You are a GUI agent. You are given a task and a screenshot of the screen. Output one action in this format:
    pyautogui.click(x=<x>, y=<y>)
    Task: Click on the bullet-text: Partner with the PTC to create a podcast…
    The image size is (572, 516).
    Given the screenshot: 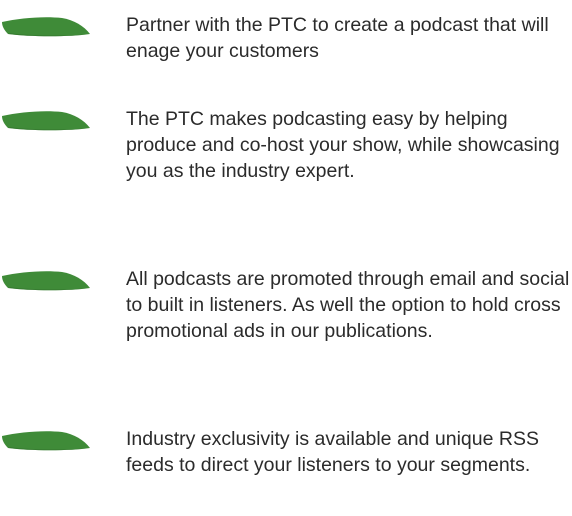 What is the action you would take?
    pyautogui.click(x=337, y=38)
    